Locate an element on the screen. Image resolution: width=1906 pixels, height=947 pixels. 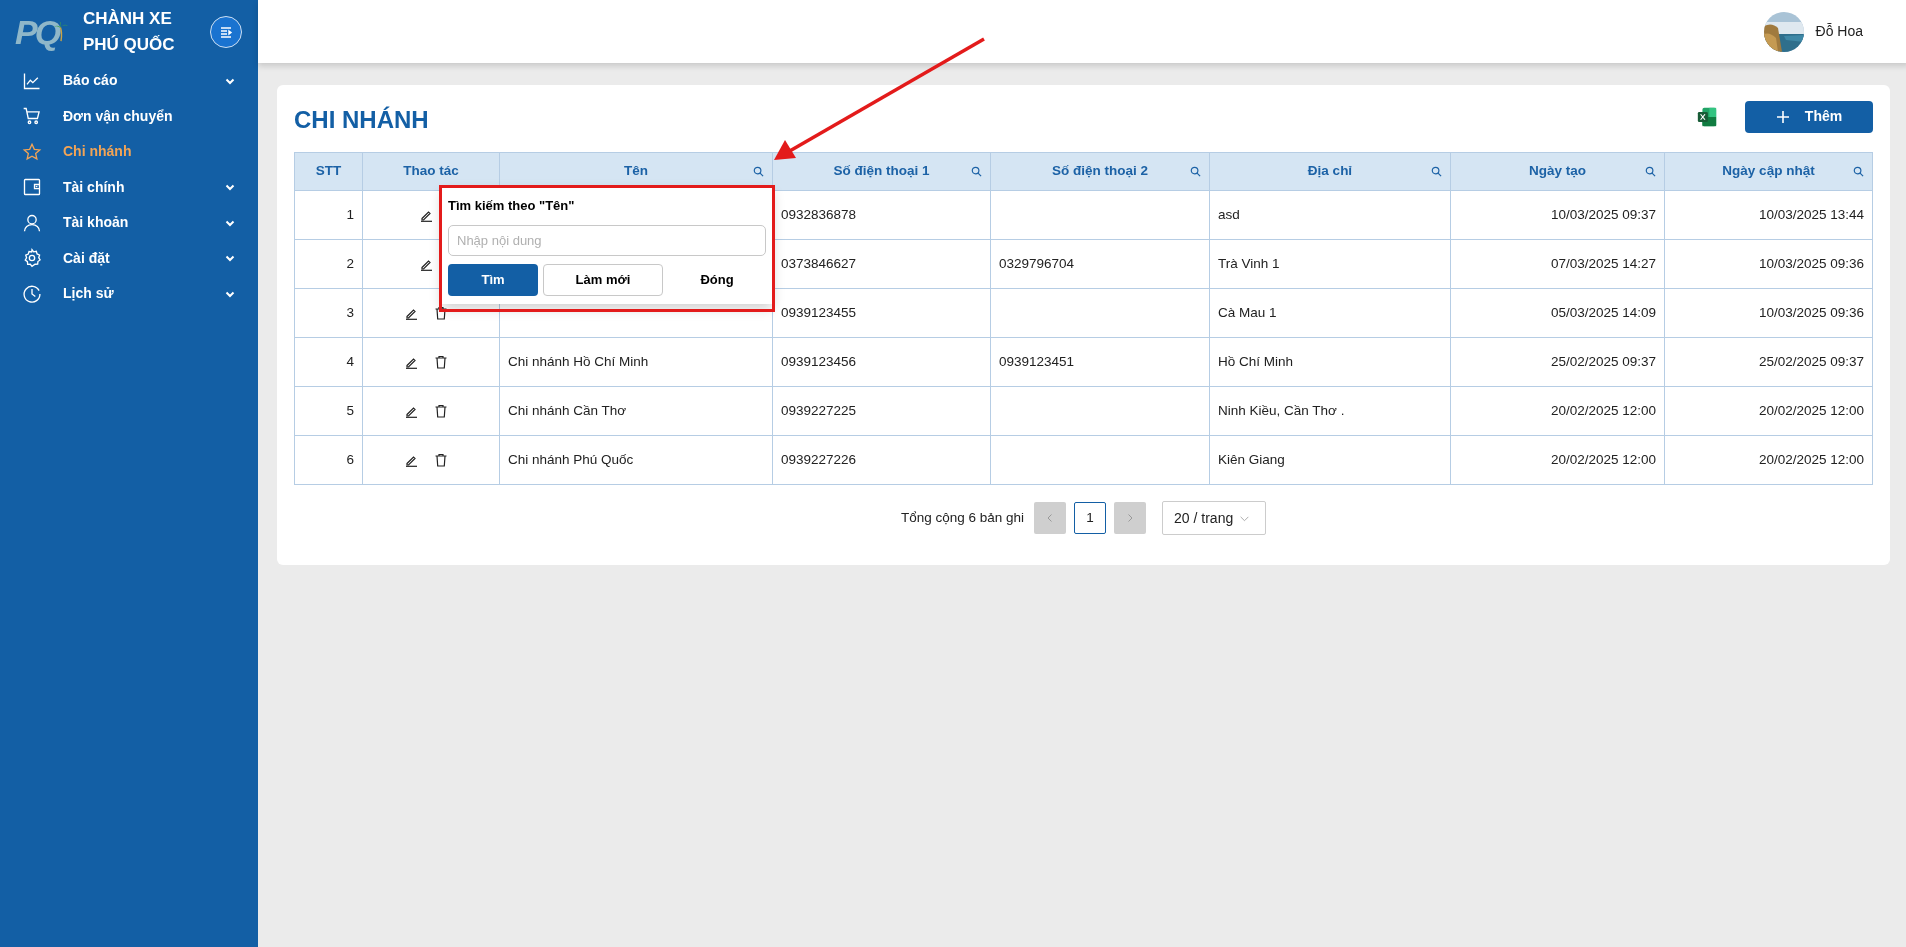
sidebar-toggle-button is located at coordinates (226, 31).